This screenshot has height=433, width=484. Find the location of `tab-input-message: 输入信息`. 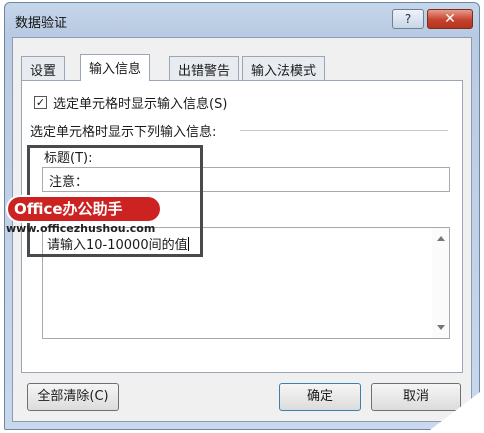

tab-input-message: 输入信息 is located at coordinates (115, 67).